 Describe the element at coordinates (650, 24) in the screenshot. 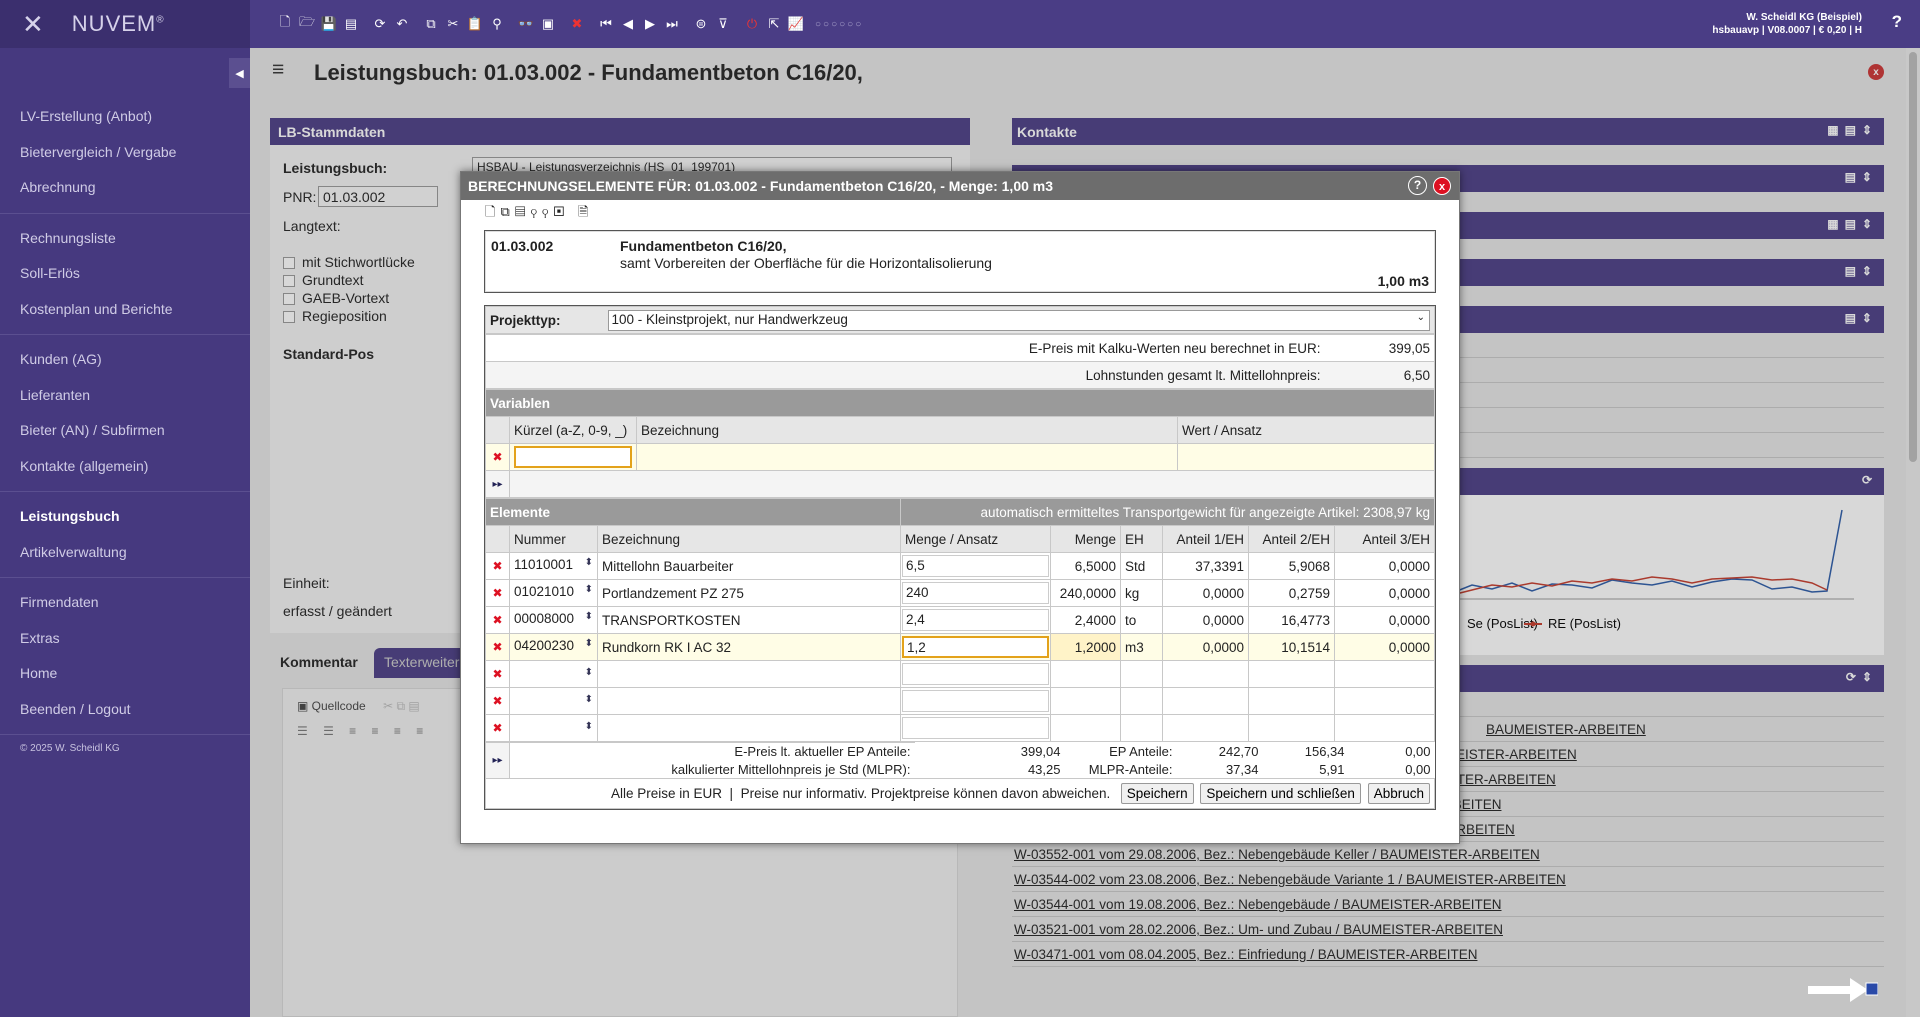

I see `next-icon: ▶` at that location.